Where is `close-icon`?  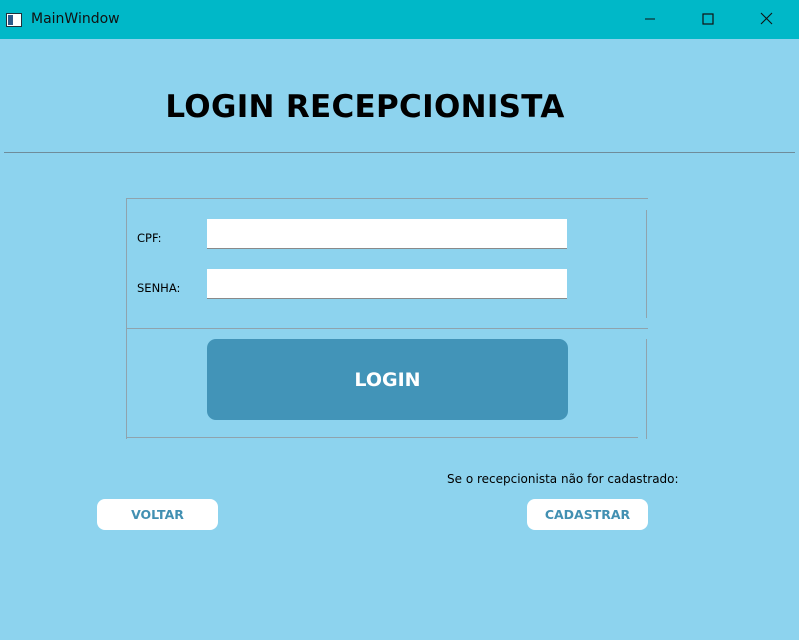 close-icon is located at coordinates (766, 19).